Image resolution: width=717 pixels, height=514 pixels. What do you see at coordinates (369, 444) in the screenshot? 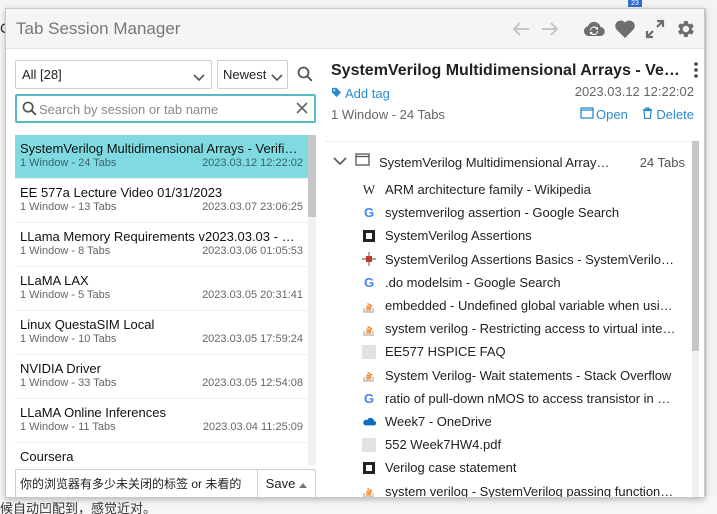
I see `blank-page-icon` at bounding box center [369, 444].